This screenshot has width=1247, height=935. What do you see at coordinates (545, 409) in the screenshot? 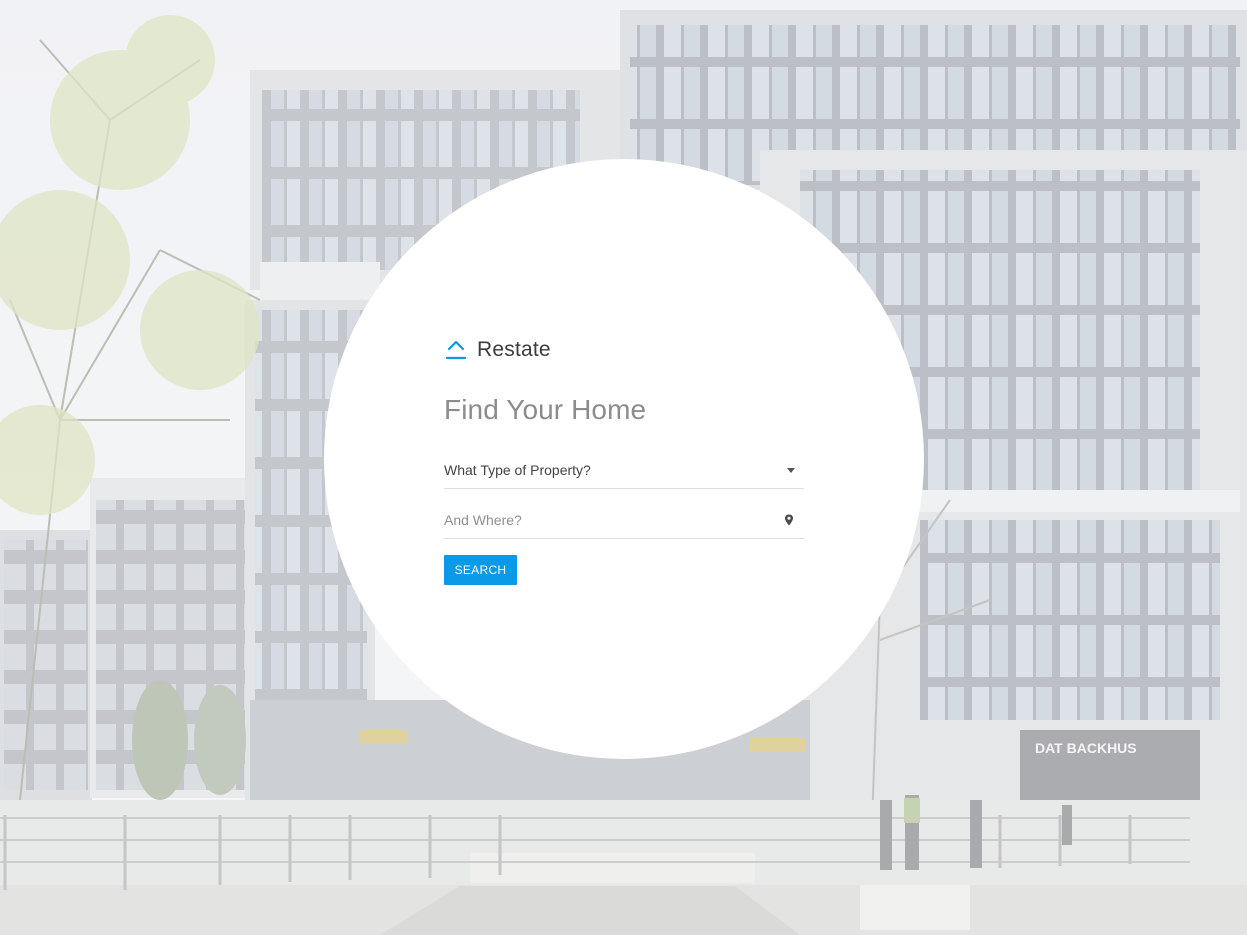
I see `page-title: Find Your Home` at bounding box center [545, 409].